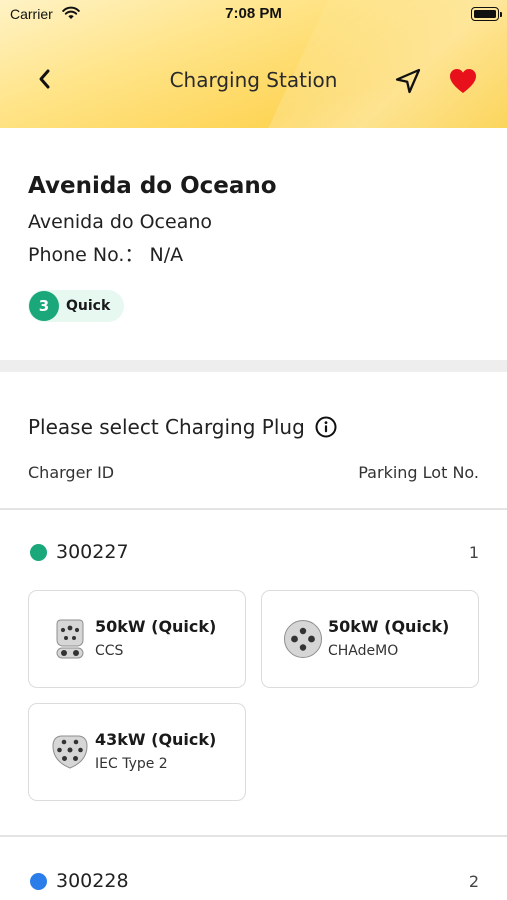 The height and width of the screenshot is (900, 507). Describe the element at coordinates (70, 752) in the screenshot. I see `type2-plug-icon` at that location.